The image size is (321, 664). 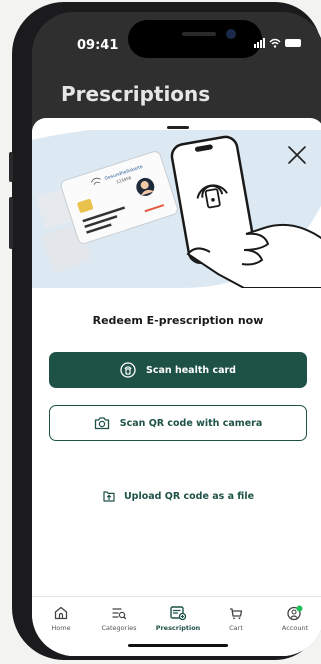 What do you see at coordinates (119, 628) in the screenshot?
I see `tab-categories-label: Categories` at bounding box center [119, 628].